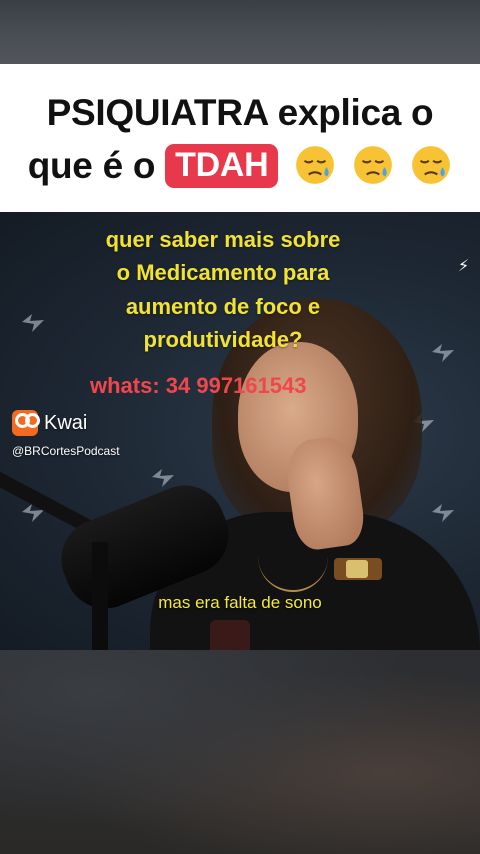 The image size is (480, 854). What do you see at coordinates (198, 385) in the screenshot?
I see `whatsapp-contact: whats: 34 997161543` at bounding box center [198, 385].